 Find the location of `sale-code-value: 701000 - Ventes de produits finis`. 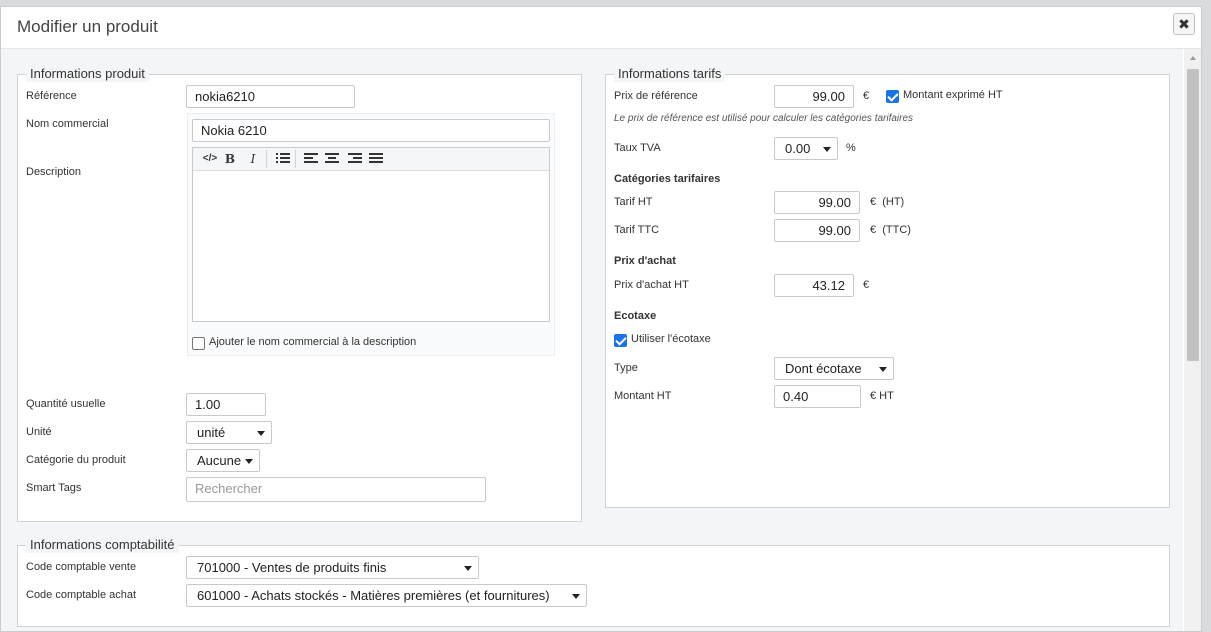

sale-code-value: 701000 - Ventes de produits finis is located at coordinates (292, 567).